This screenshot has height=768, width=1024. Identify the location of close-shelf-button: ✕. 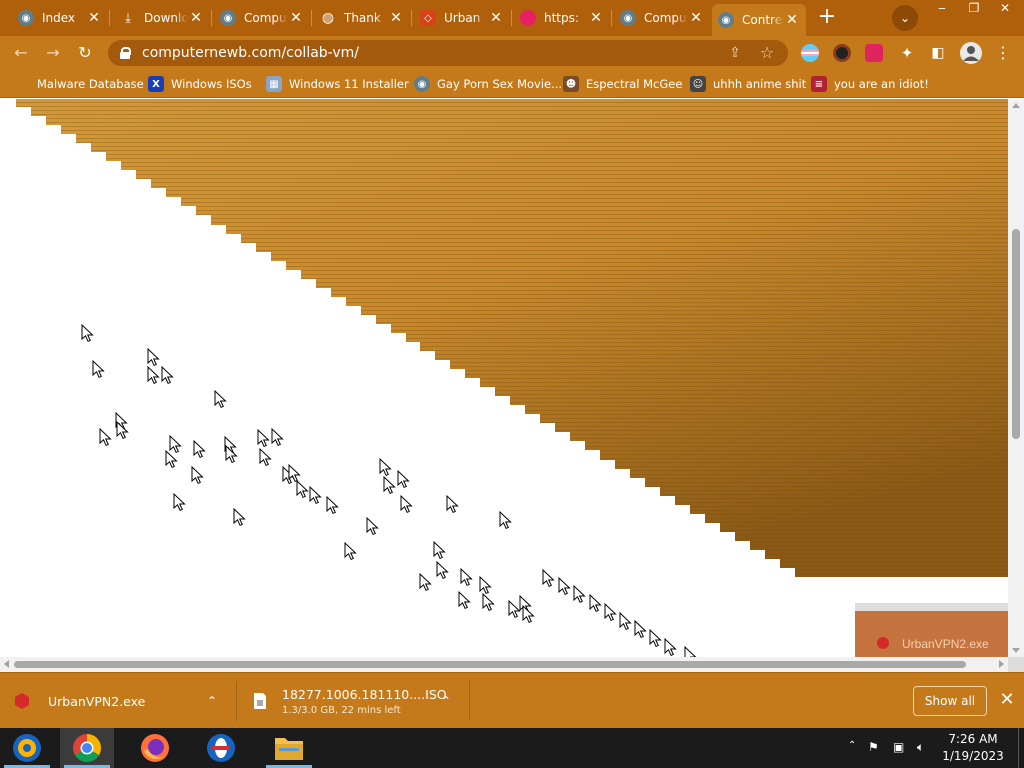
(1007, 700).